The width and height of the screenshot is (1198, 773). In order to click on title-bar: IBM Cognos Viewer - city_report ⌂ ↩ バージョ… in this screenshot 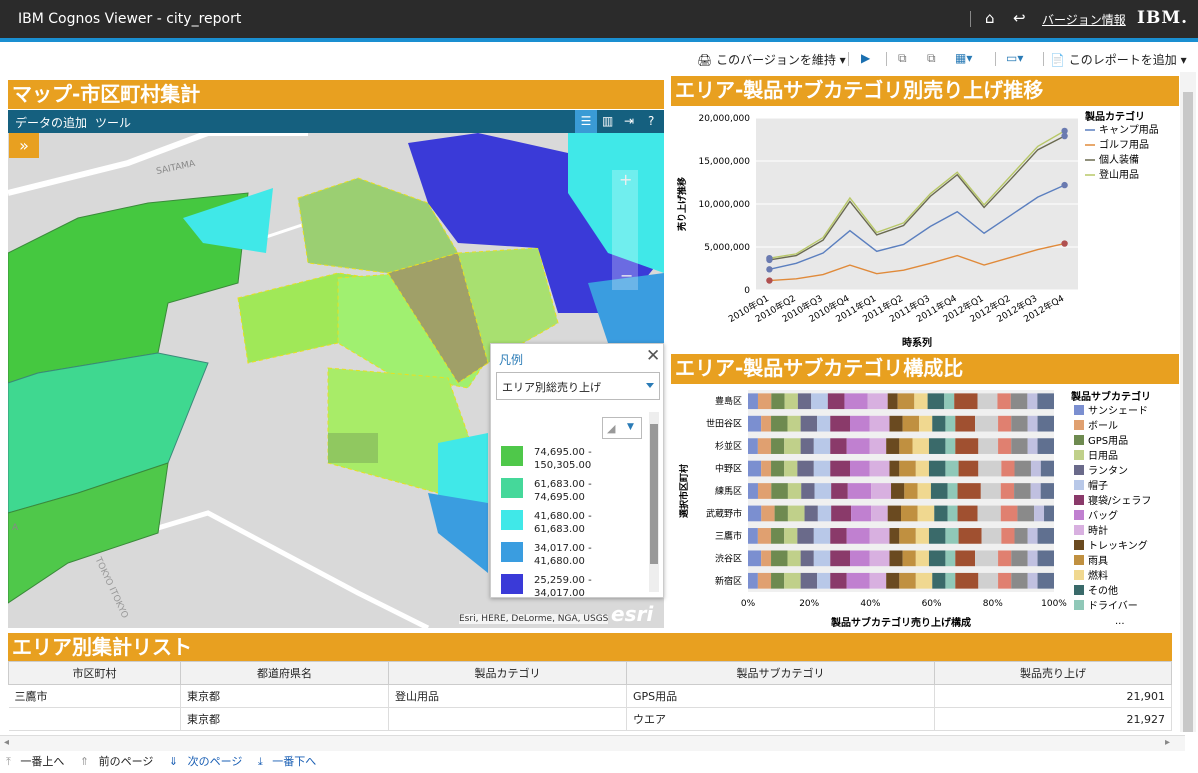, I will do `click(599, 19)`.